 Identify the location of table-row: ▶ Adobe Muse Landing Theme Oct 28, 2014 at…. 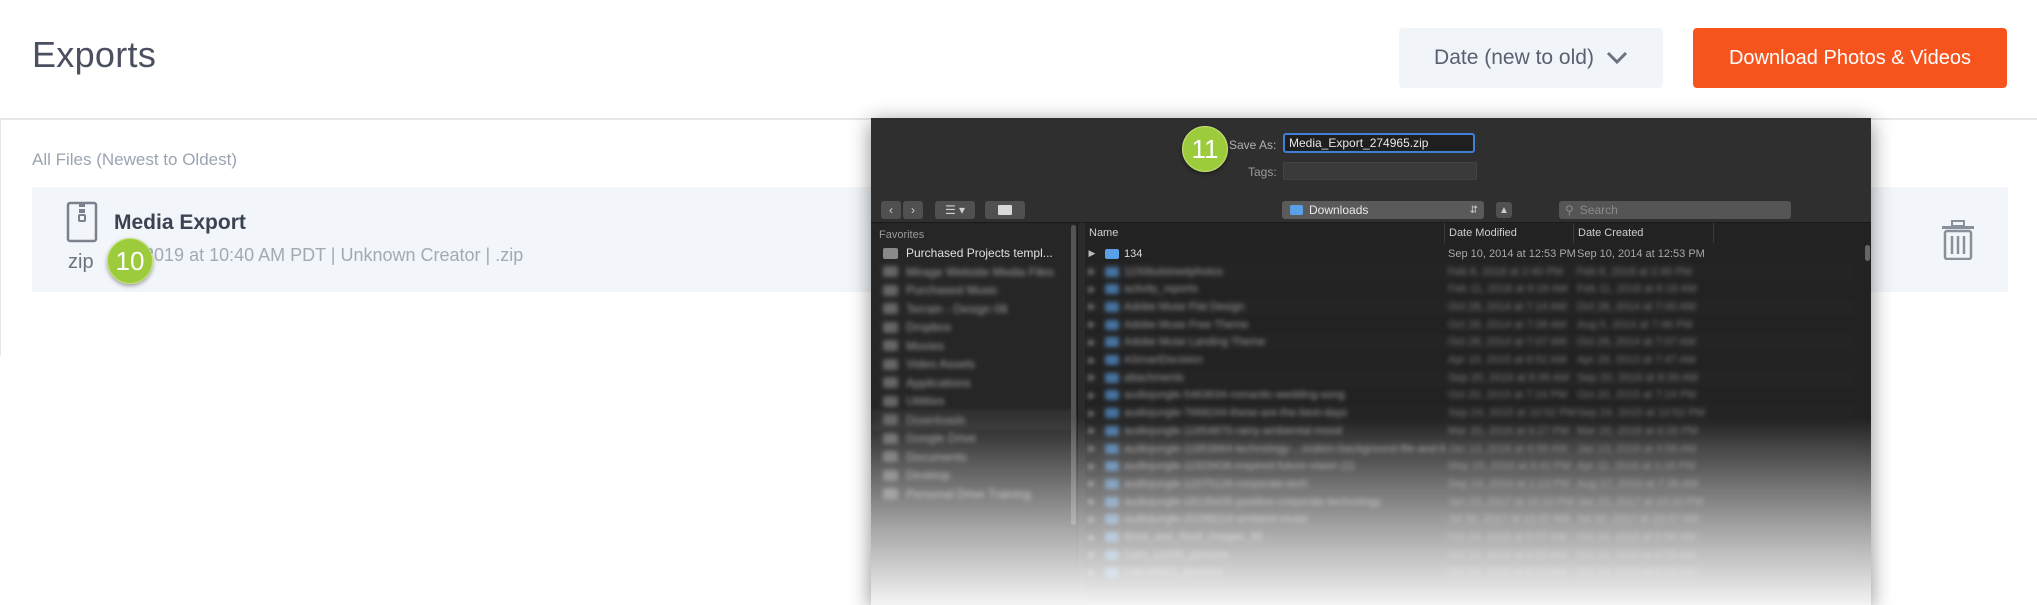
(1470, 342).